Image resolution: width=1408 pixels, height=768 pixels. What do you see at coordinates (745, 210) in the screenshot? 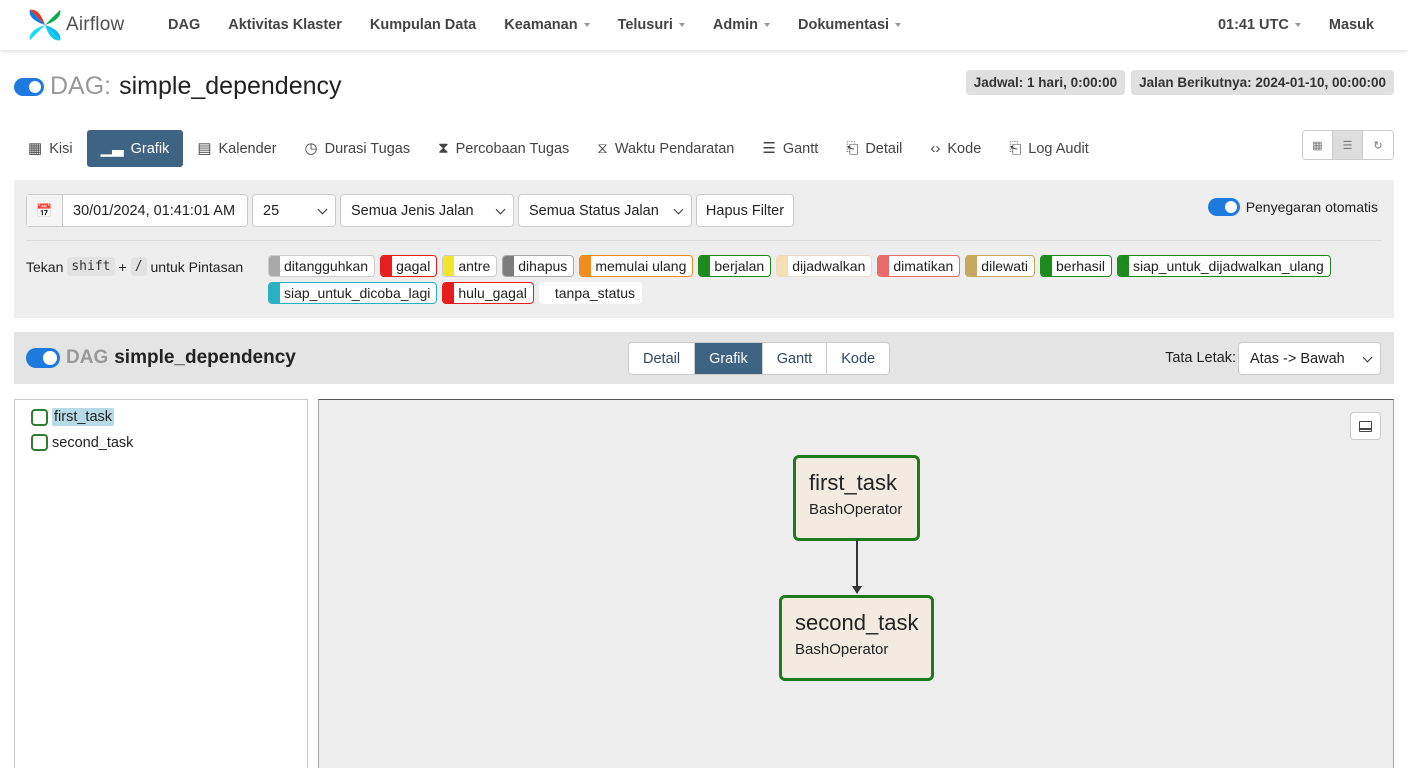
I see `clear-filter-button: Hapus Filter` at bounding box center [745, 210].